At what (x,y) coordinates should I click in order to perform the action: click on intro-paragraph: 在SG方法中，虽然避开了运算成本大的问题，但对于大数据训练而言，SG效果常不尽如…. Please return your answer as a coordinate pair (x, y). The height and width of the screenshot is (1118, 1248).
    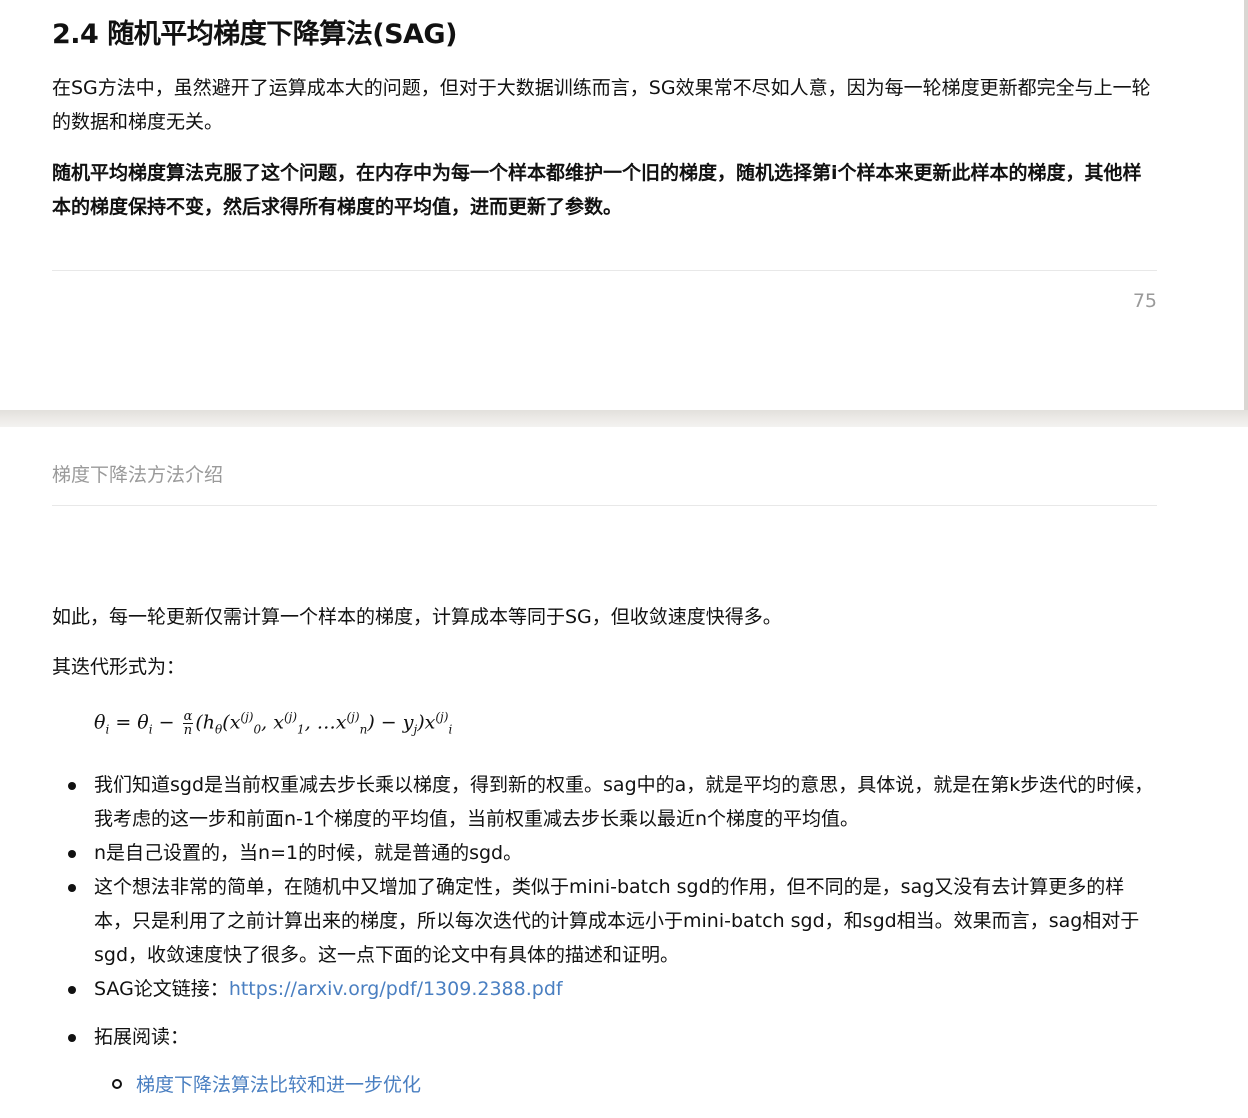
    Looking at the image, I should click on (601, 105).